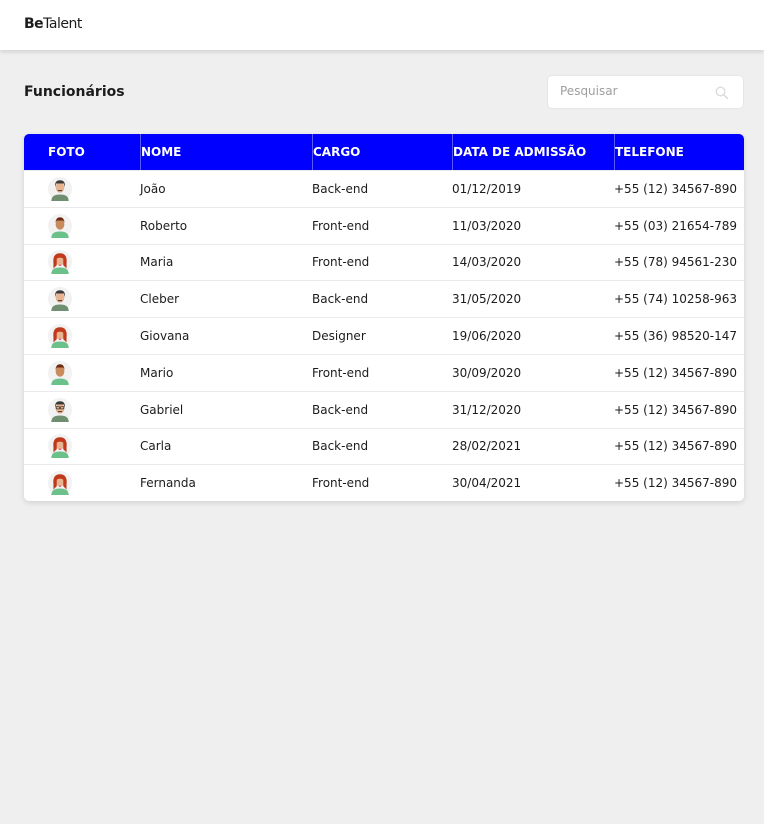 The height and width of the screenshot is (824, 764). I want to click on column-header-data: DATA DE ADMISSÃO, so click(519, 152).